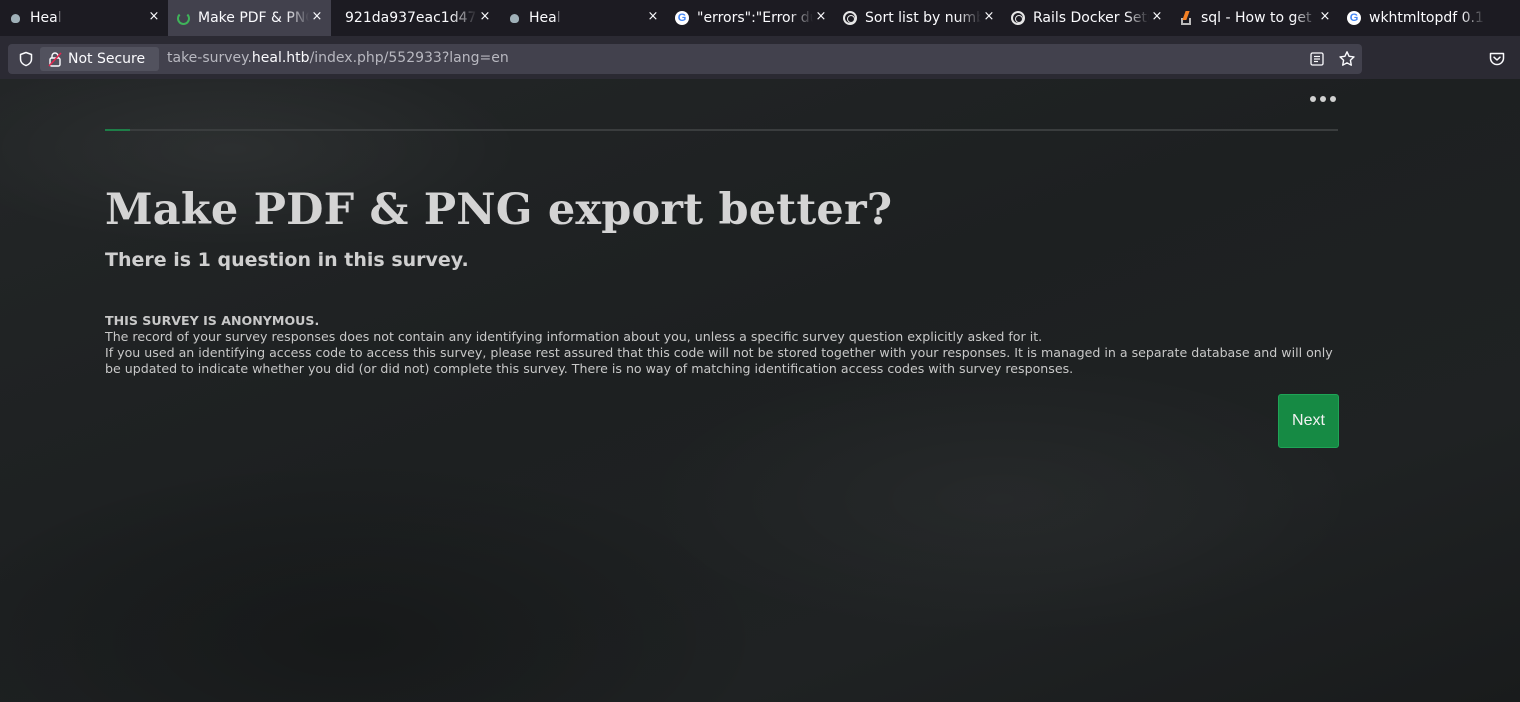 The image size is (1520, 702). I want to click on survey-title: Make PDF & PNG export better?, so click(499, 210).